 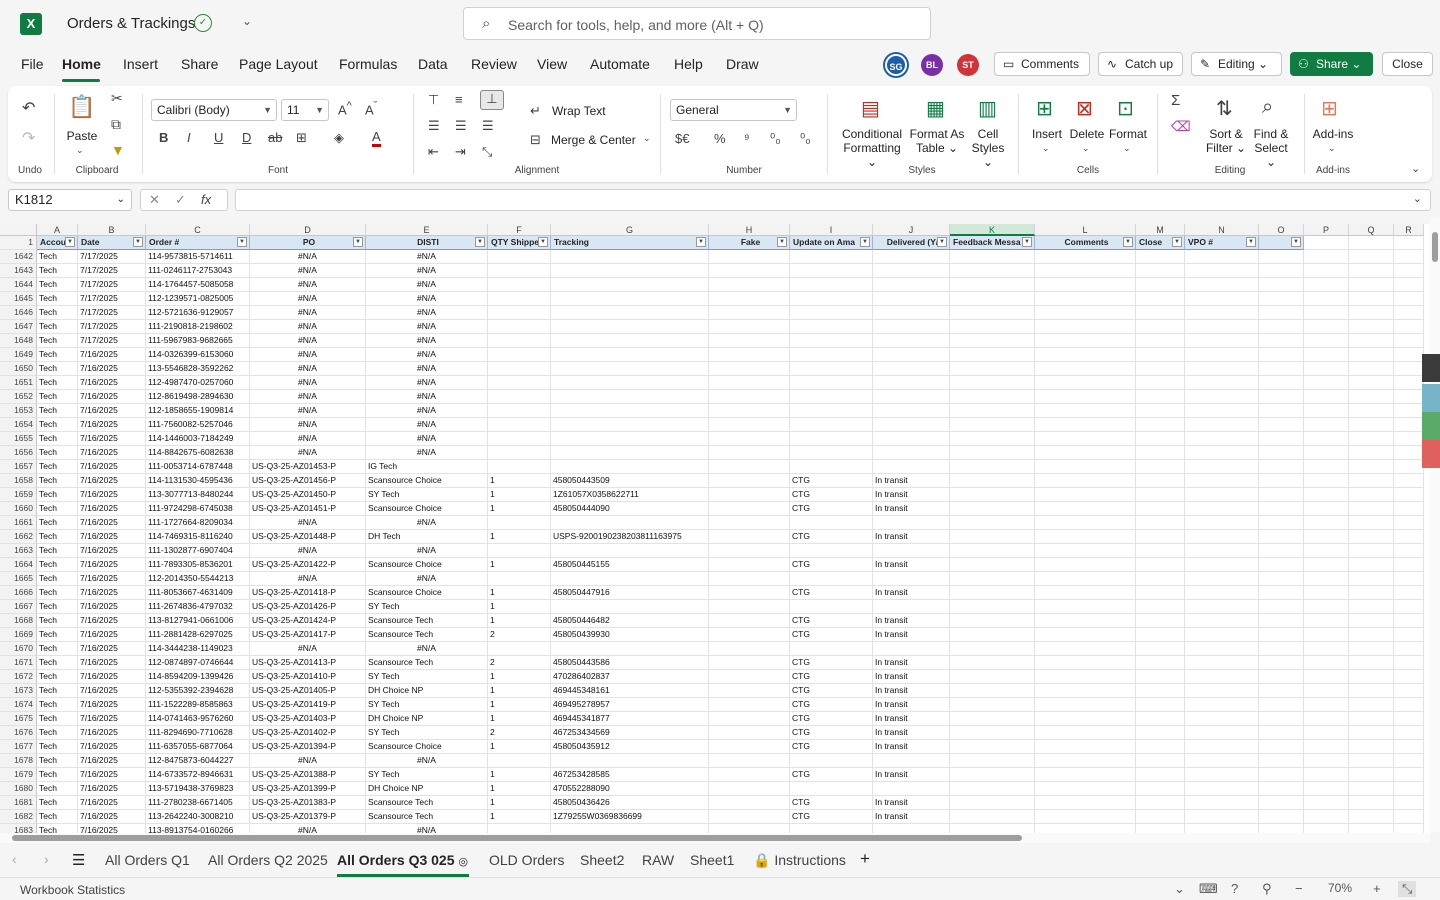 What do you see at coordinates (519, 691) in the screenshot?
I see `grid-cell: 1` at bounding box center [519, 691].